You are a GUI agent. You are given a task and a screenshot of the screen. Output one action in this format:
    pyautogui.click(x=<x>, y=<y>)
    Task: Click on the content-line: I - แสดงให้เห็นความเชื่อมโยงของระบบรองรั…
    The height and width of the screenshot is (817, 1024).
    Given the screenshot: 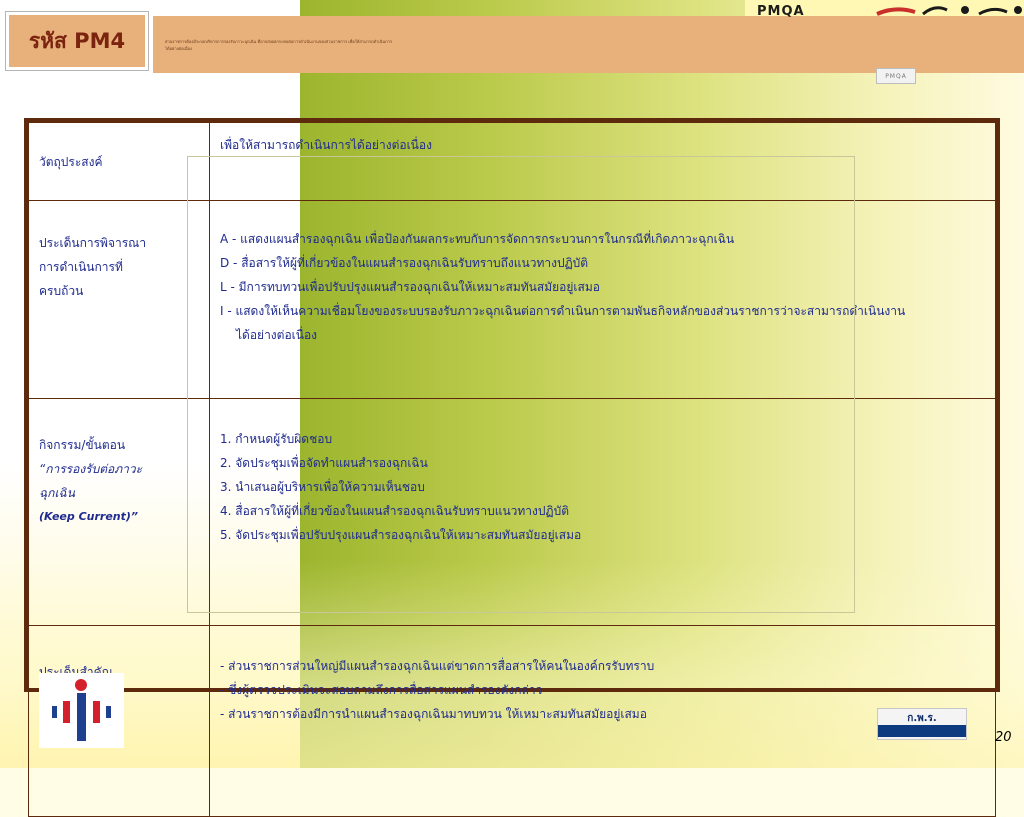 What is the action you would take?
    pyautogui.click(x=563, y=311)
    